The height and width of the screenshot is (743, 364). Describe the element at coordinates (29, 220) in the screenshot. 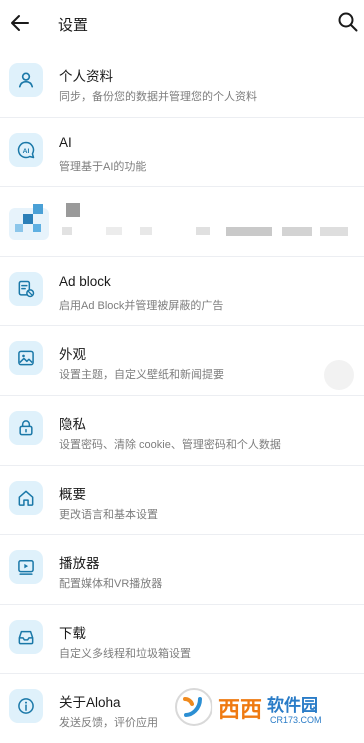

I see `blurred-icon` at that location.